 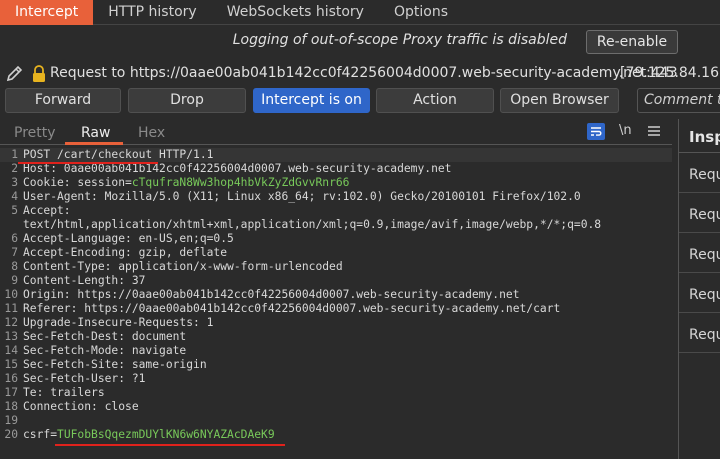 I want to click on code-line: 15 Sec-Fetch-Site: same-origin, so click(x=336, y=365).